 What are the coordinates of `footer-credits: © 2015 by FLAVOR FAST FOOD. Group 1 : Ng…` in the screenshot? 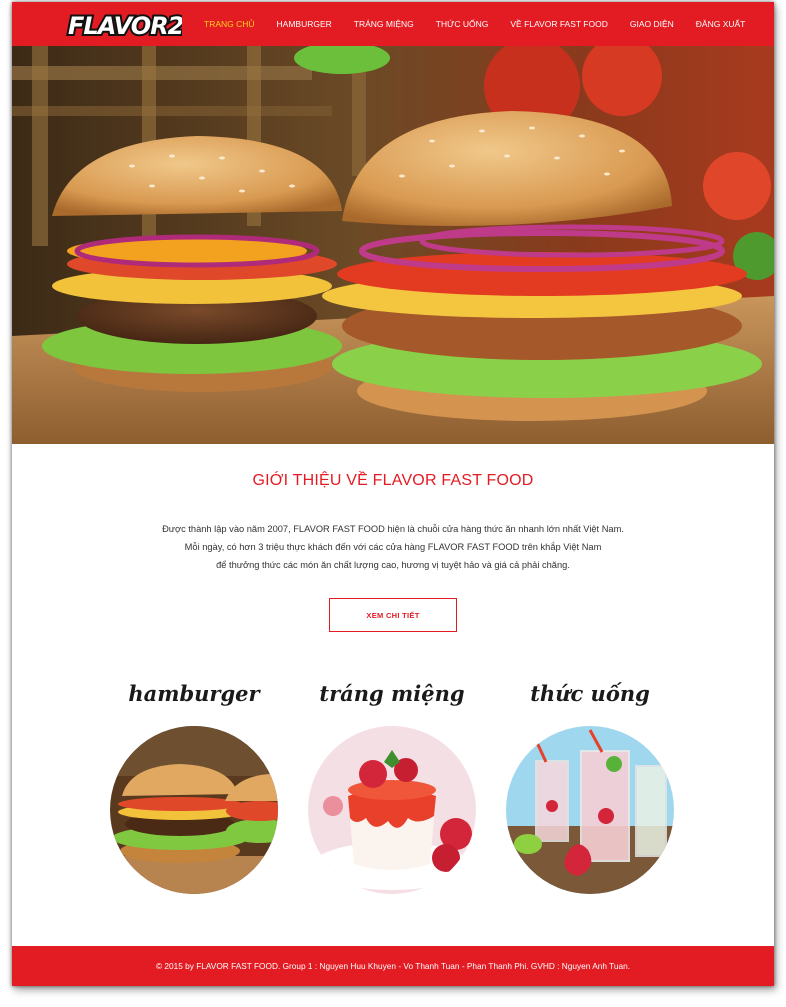 It's located at (393, 966).